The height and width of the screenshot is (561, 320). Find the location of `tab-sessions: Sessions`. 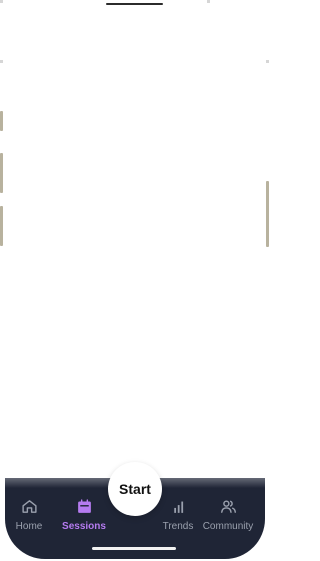

tab-sessions: Sessions is located at coordinates (84, 515).